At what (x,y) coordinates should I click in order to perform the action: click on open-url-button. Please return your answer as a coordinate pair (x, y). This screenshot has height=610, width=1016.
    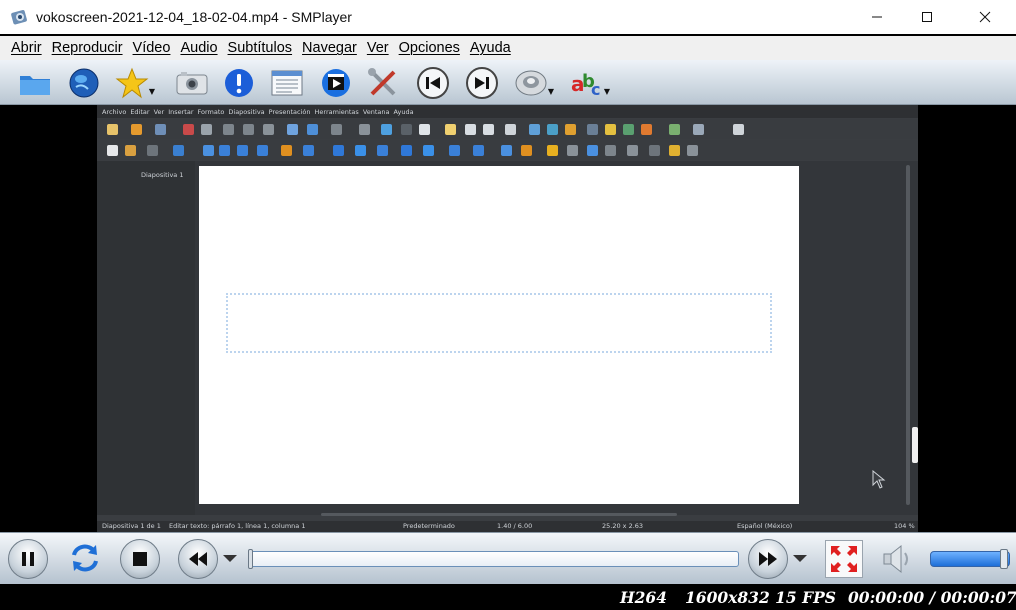
    Looking at the image, I should click on (84, 83).